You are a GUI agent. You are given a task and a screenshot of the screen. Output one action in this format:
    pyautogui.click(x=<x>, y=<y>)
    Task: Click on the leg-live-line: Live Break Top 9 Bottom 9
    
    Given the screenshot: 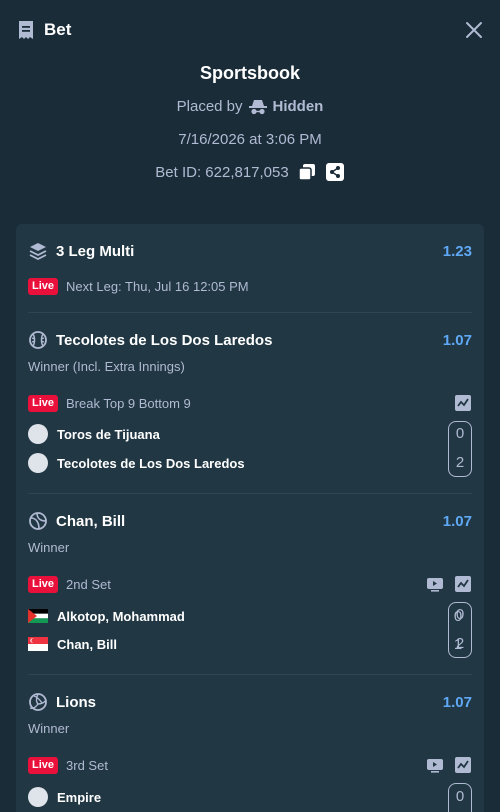 What is the action you would take?
    pyautogui.click(x=250, y=403)
    